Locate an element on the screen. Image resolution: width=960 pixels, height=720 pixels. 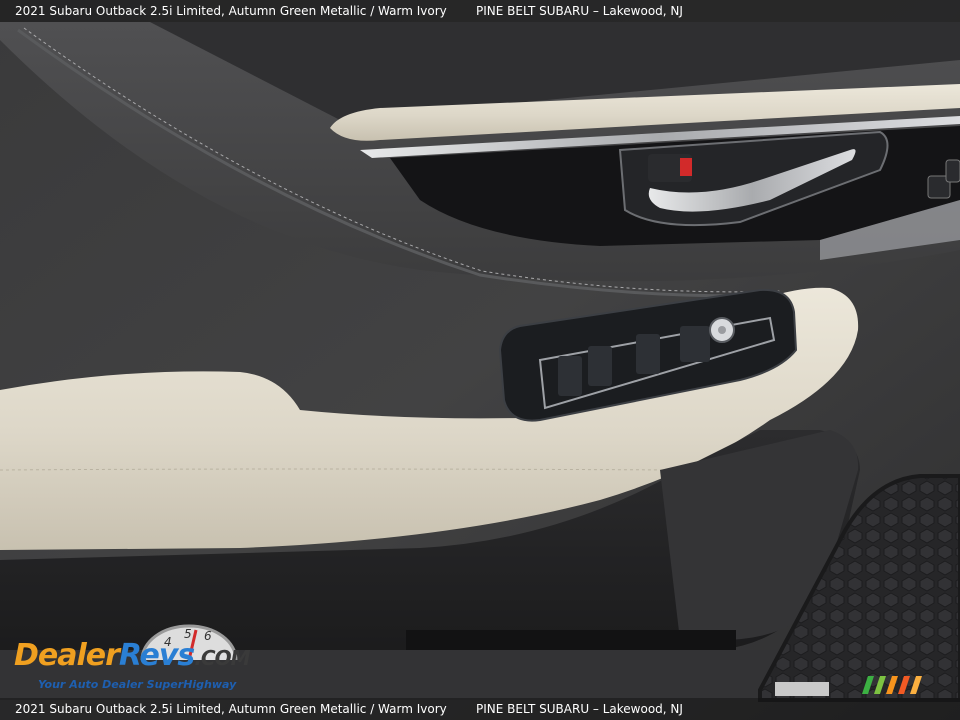
logo-tagline: Your Auto Dealer SuperHighway is located at coordinates (137, 684).